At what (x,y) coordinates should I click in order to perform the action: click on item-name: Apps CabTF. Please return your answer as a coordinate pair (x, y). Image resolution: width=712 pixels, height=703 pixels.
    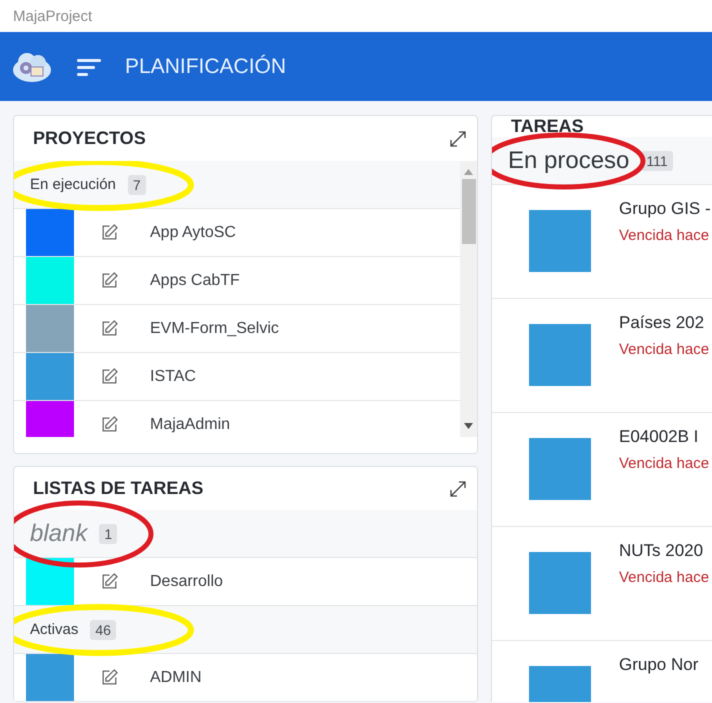
    Looking at the image, I should click on (195, 281).